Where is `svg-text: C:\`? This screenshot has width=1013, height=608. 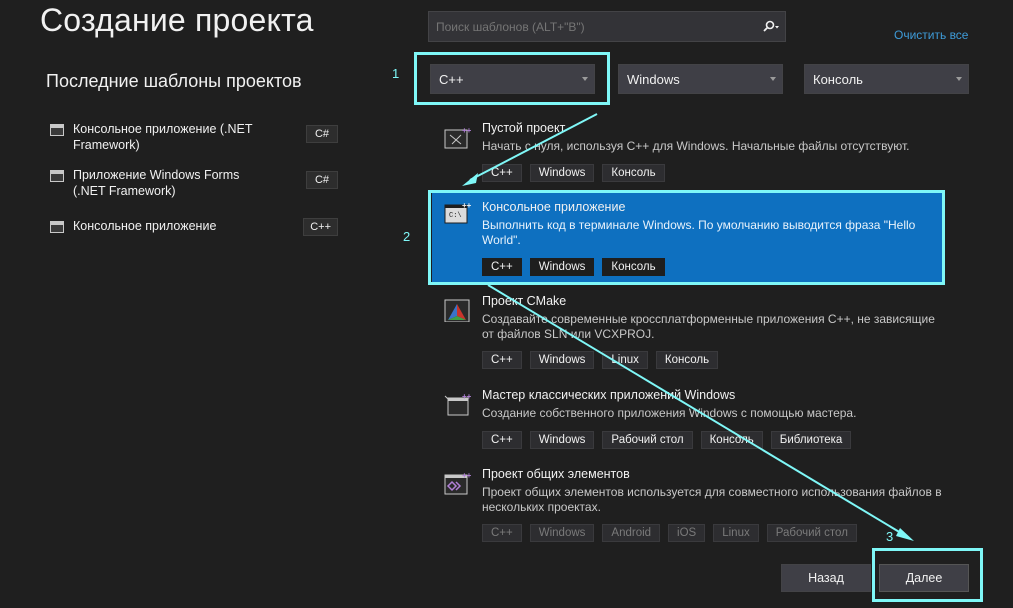 svg-text: C:\ is located at coordinates (455, 216).